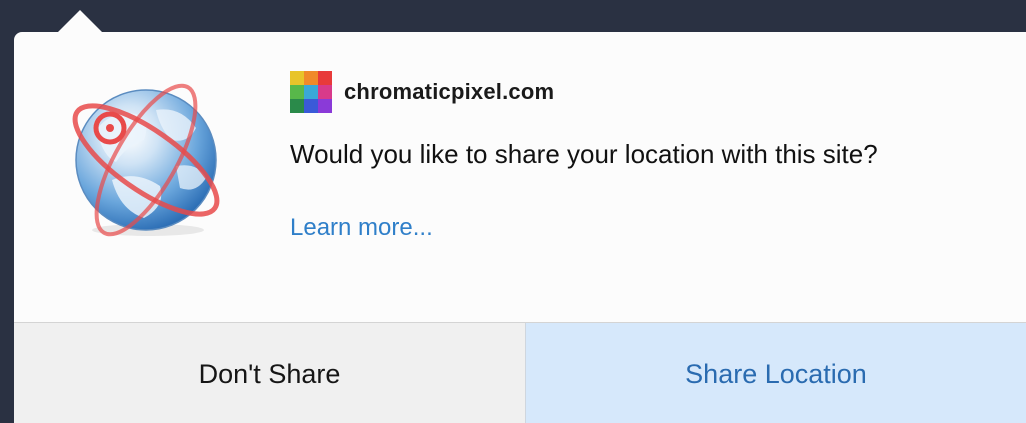 The width and height of the screenshot is (1026, 423). Describe the element at coordinates (610, 92) in the screenshot. I see `site-identity: chromaticpixel.com` at that location.